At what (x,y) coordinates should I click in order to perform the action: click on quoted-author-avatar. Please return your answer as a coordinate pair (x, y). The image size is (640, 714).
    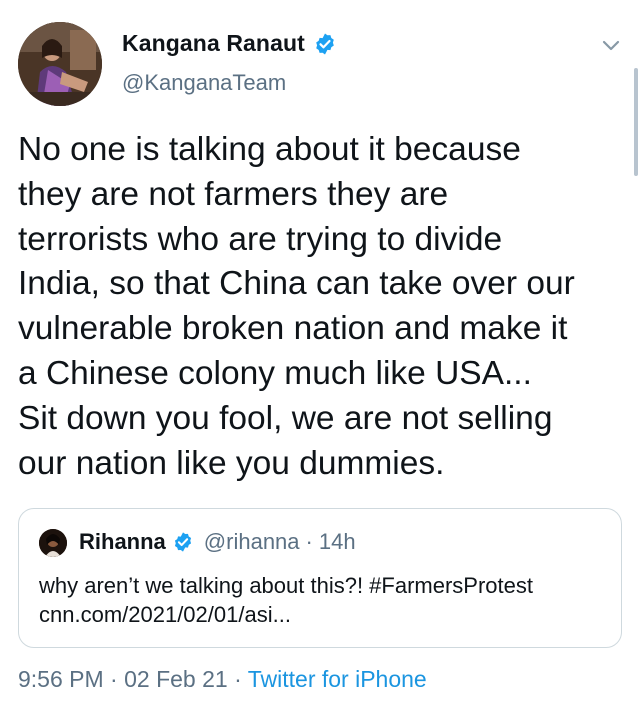
    Looking at the image, I should click on (53, 543).